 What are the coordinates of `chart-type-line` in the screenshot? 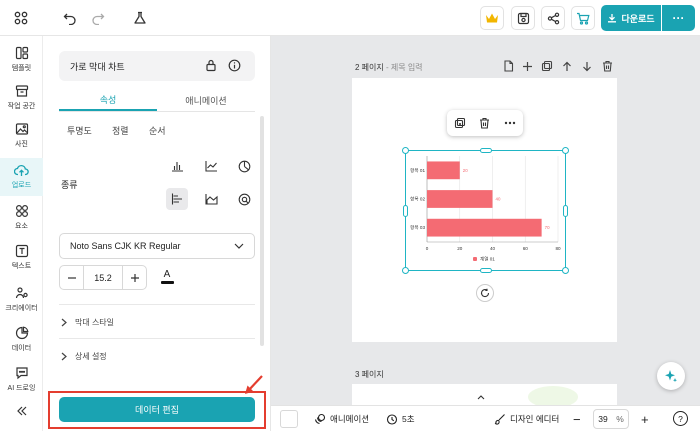 It's located at (211, 166).